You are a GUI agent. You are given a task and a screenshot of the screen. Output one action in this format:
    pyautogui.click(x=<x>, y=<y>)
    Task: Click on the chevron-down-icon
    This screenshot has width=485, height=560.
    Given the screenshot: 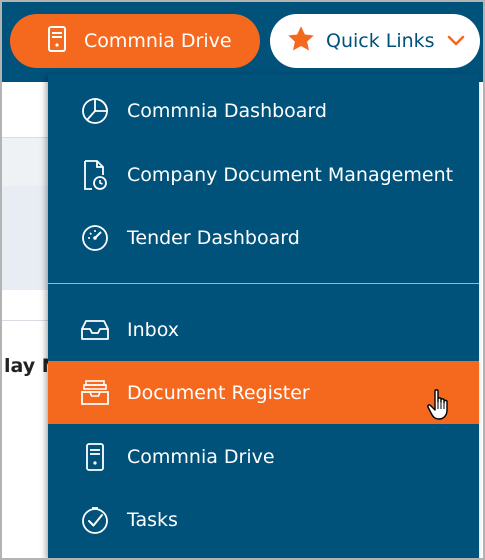 What is the action you would take?
    pyautogui.click(x=456, y=41)
    